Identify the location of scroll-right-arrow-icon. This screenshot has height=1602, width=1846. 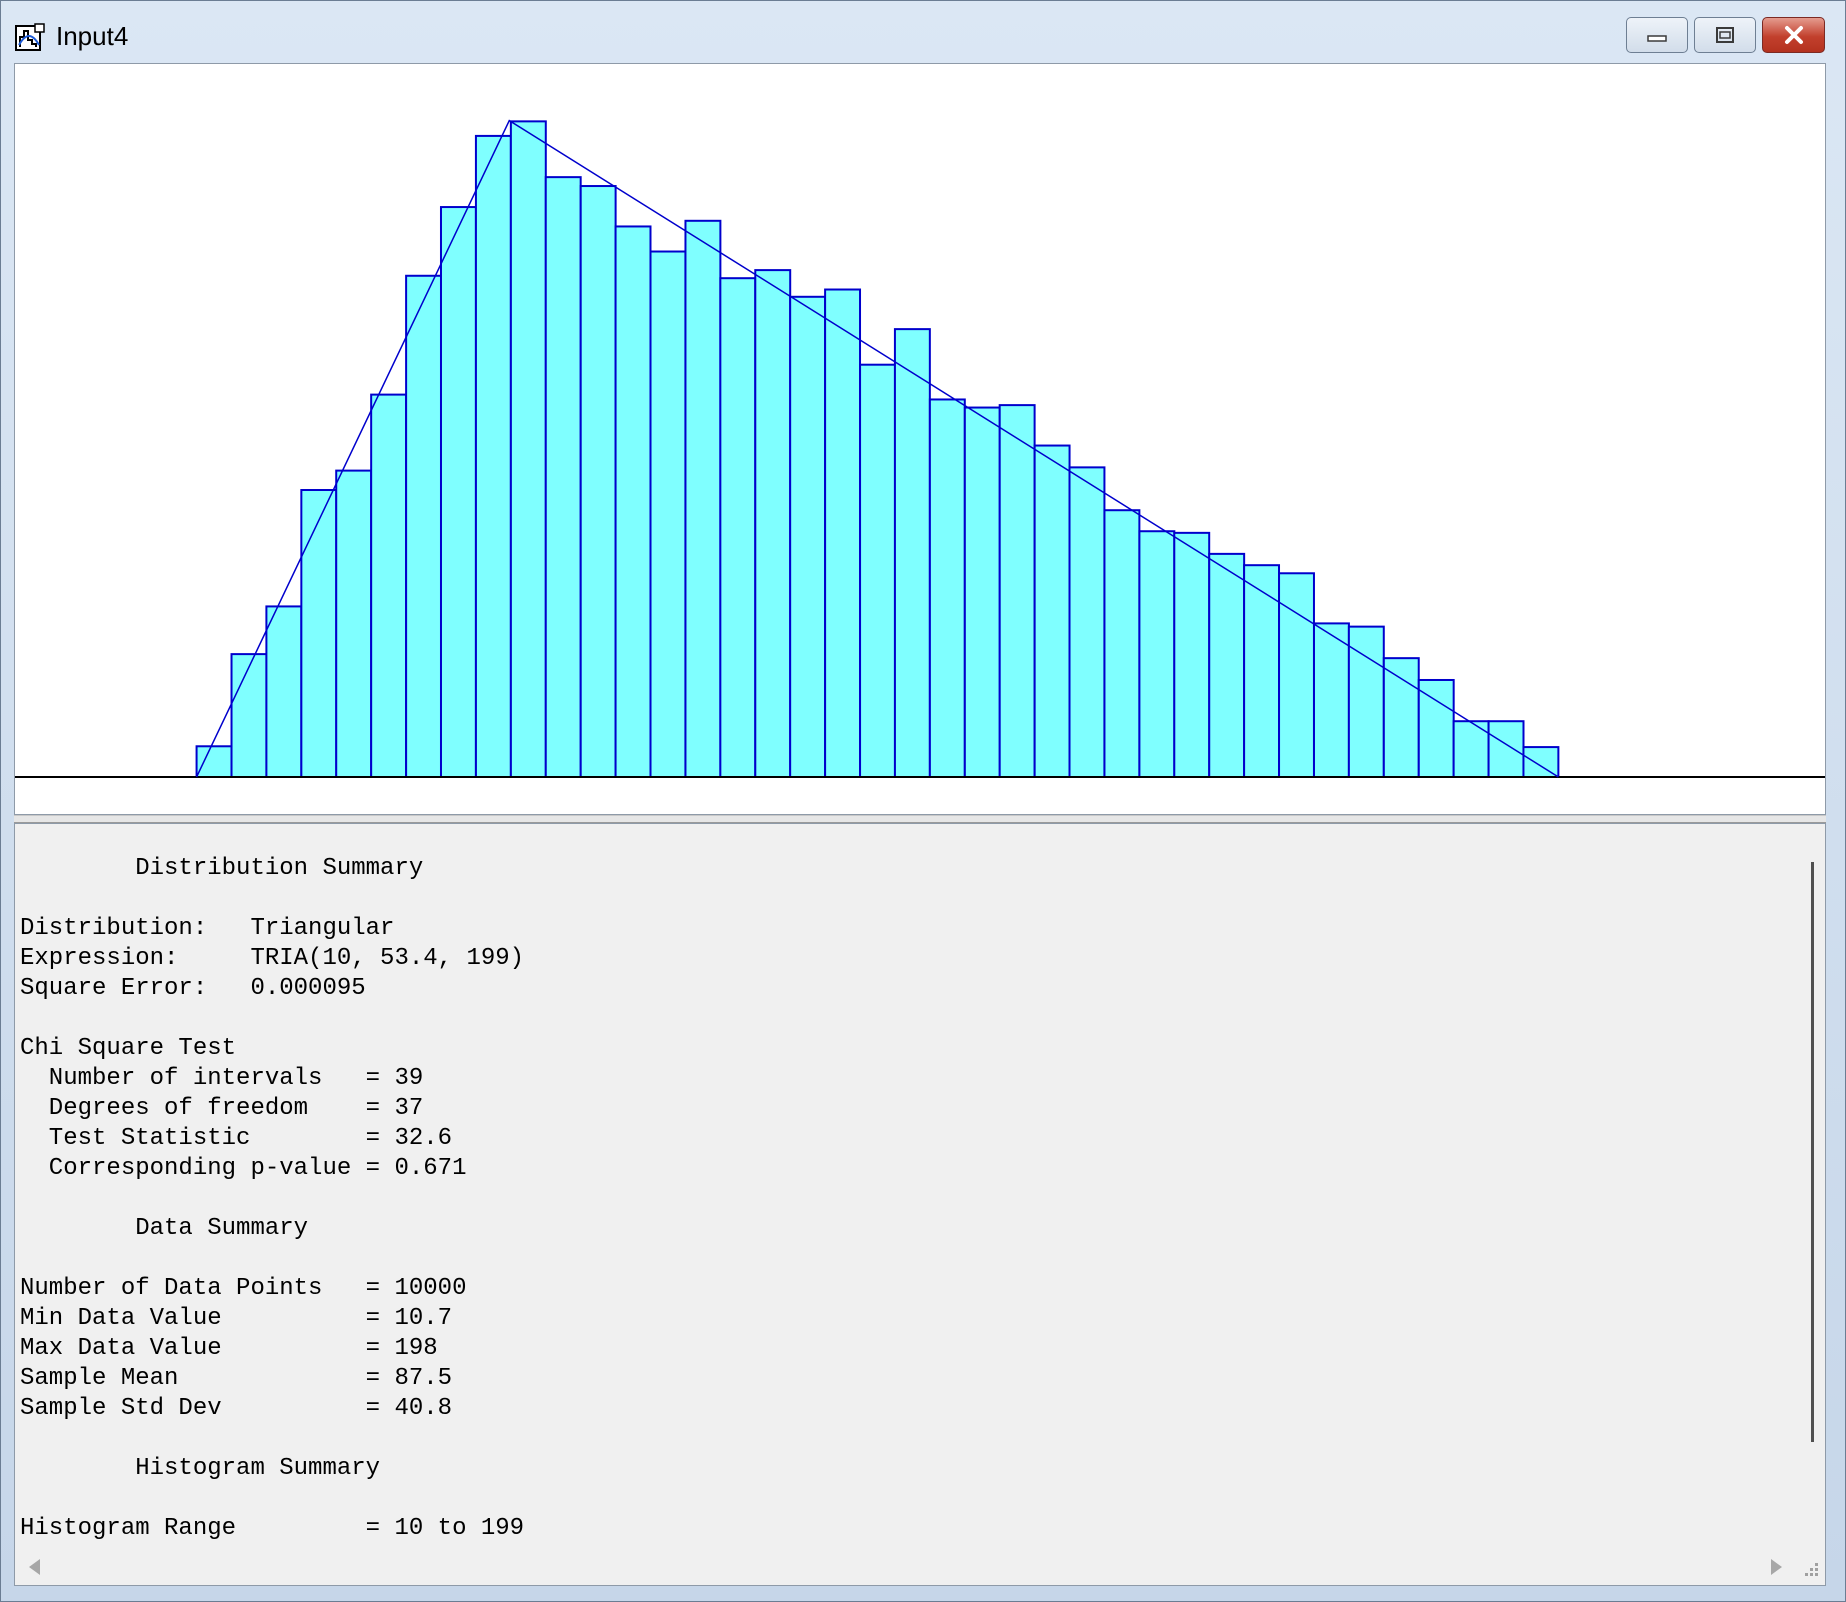
(1776, 1567).